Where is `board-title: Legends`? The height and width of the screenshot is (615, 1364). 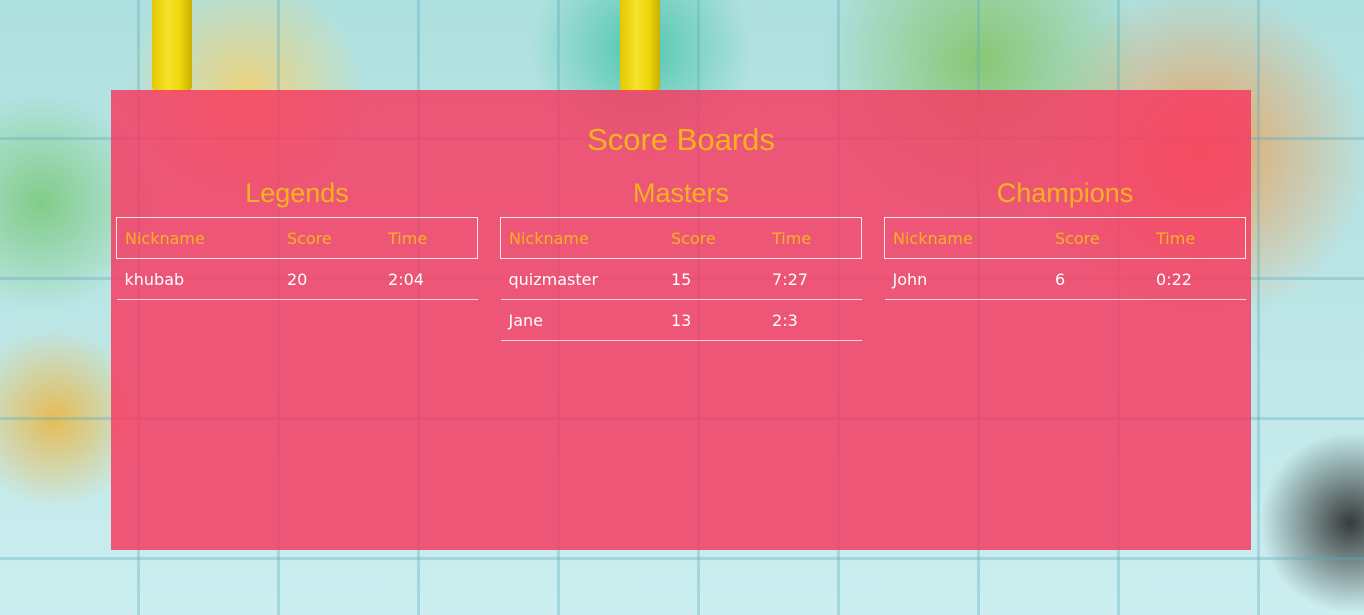
board-title: Legends is located at coordinates (297, 193).